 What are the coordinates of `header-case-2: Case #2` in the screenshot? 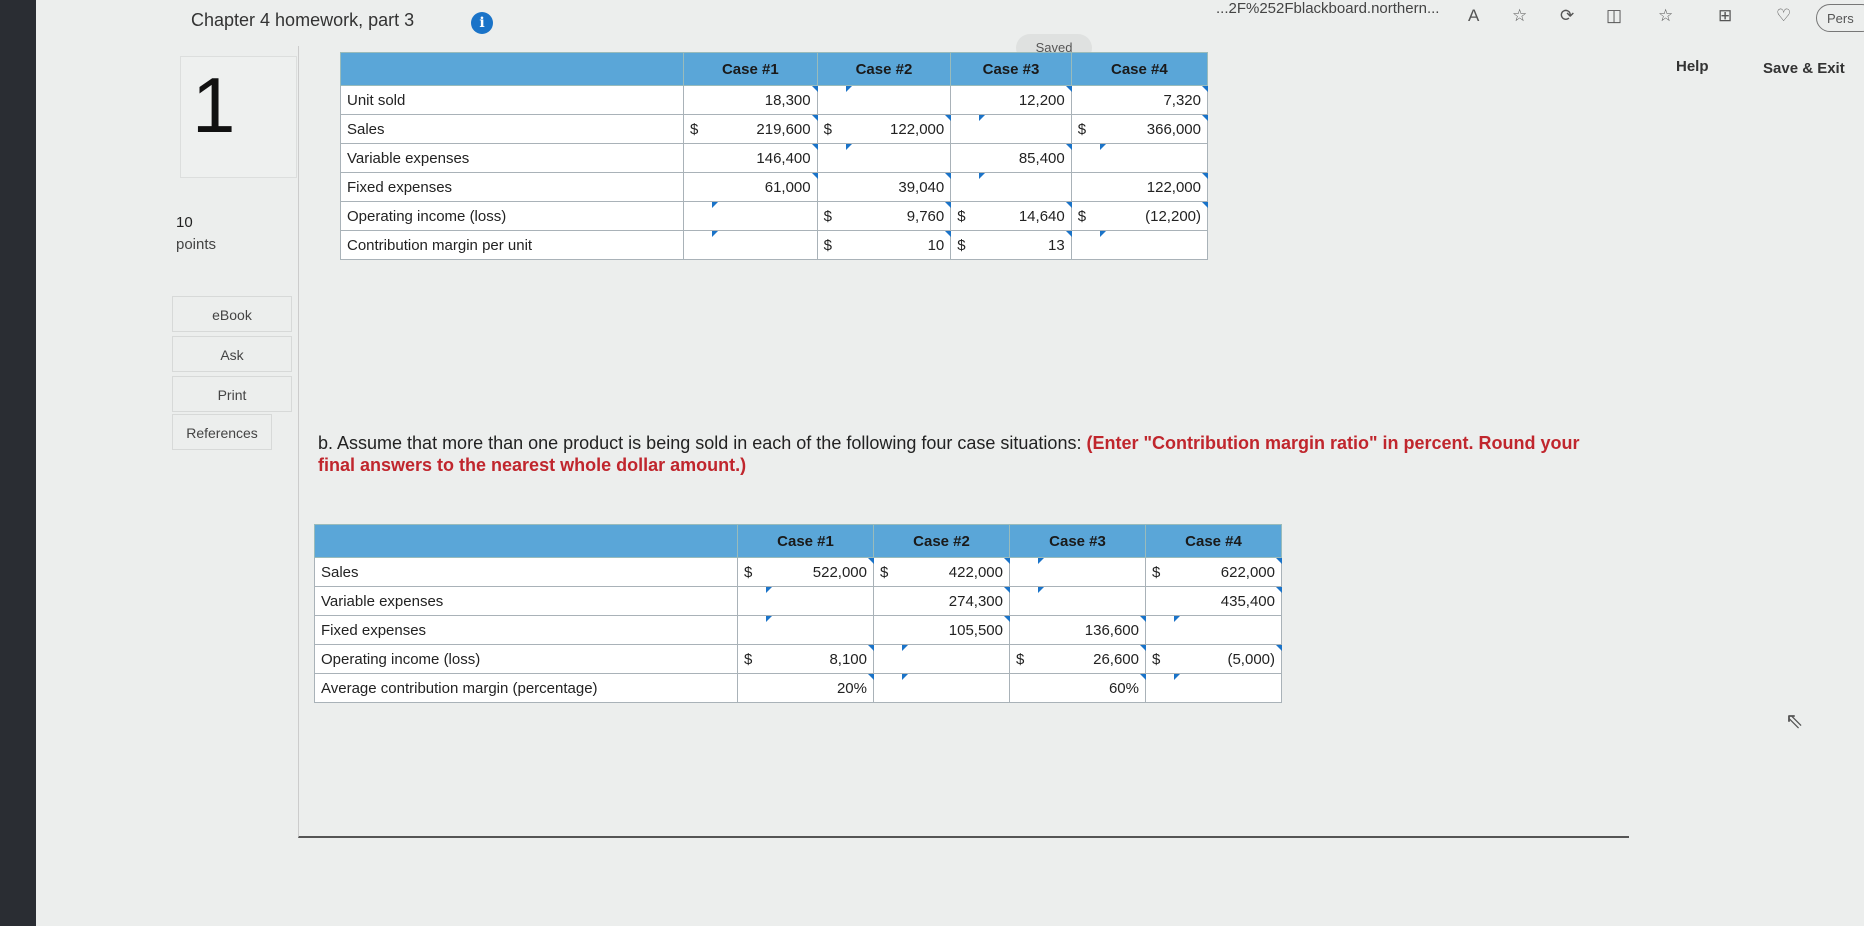 It's located at (941, 541).